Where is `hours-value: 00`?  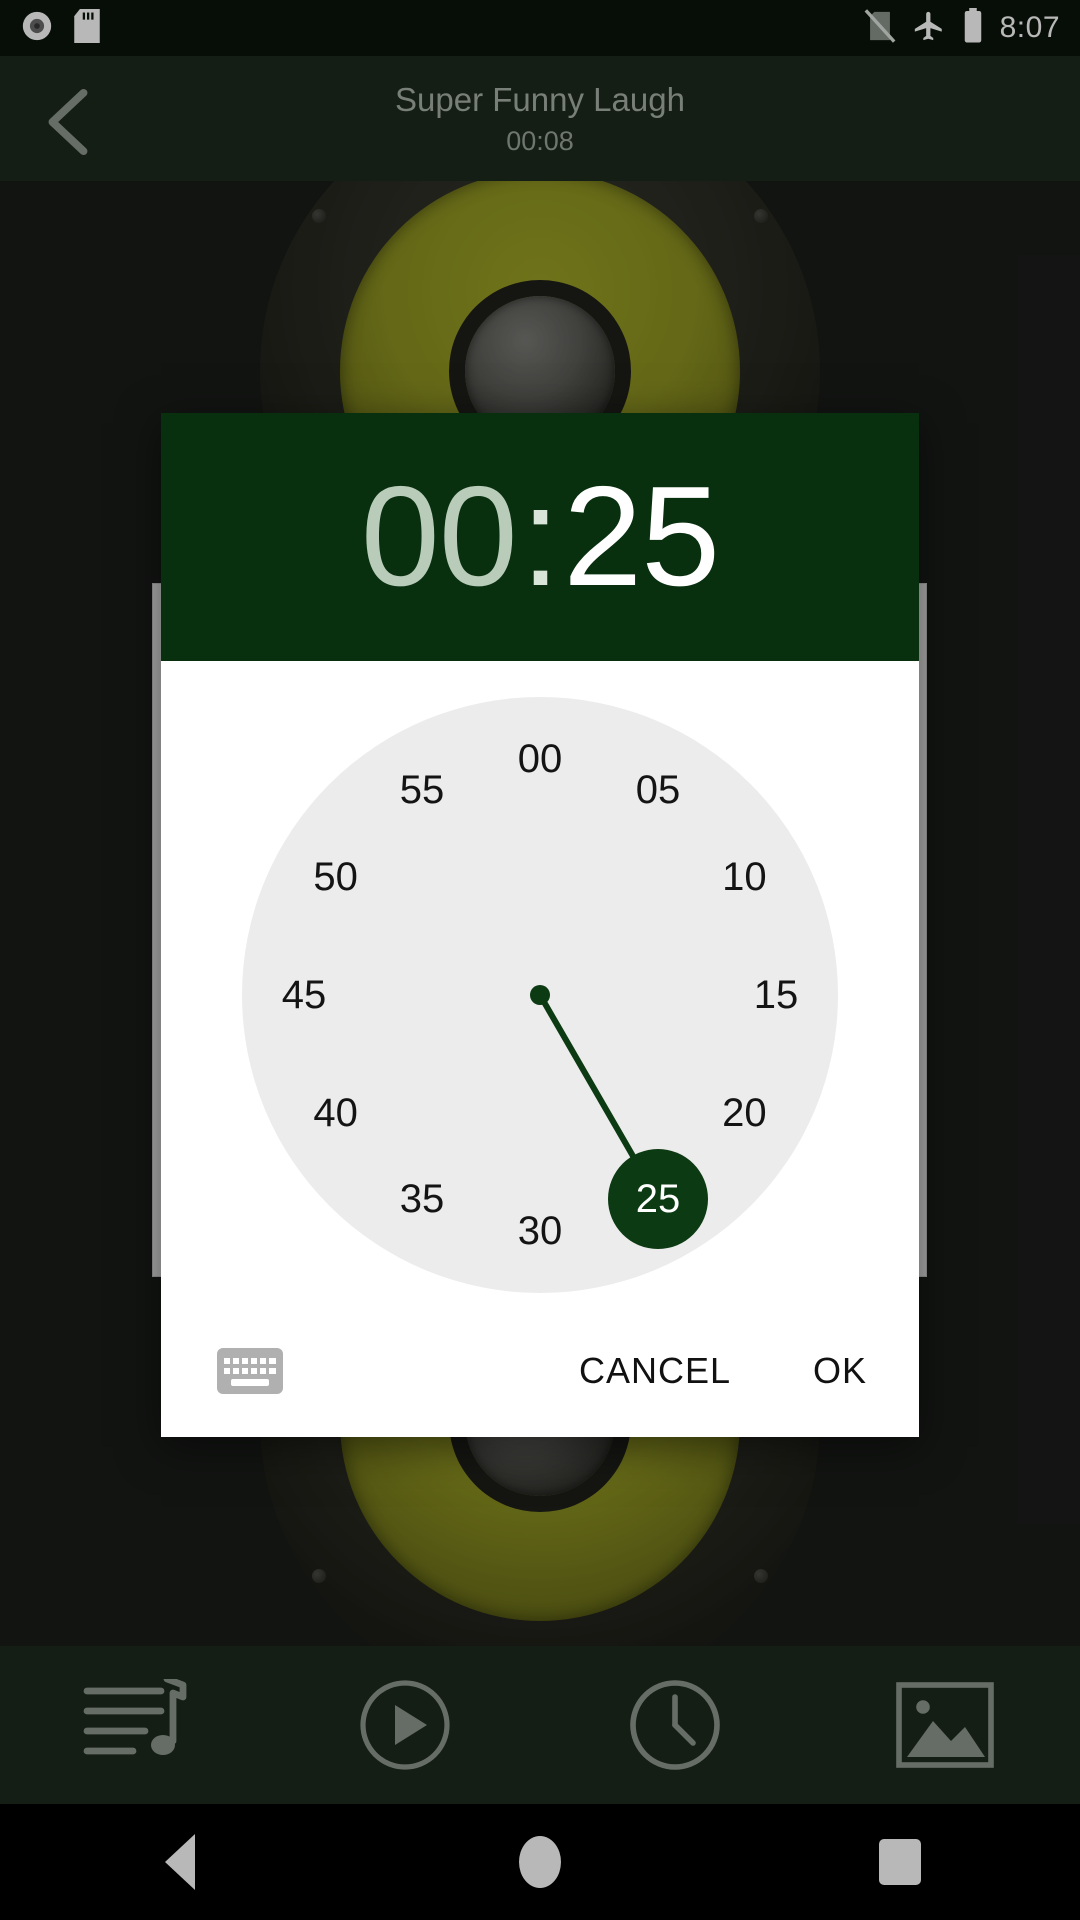
hours-value: 00 is located at coordinates (439, 537).